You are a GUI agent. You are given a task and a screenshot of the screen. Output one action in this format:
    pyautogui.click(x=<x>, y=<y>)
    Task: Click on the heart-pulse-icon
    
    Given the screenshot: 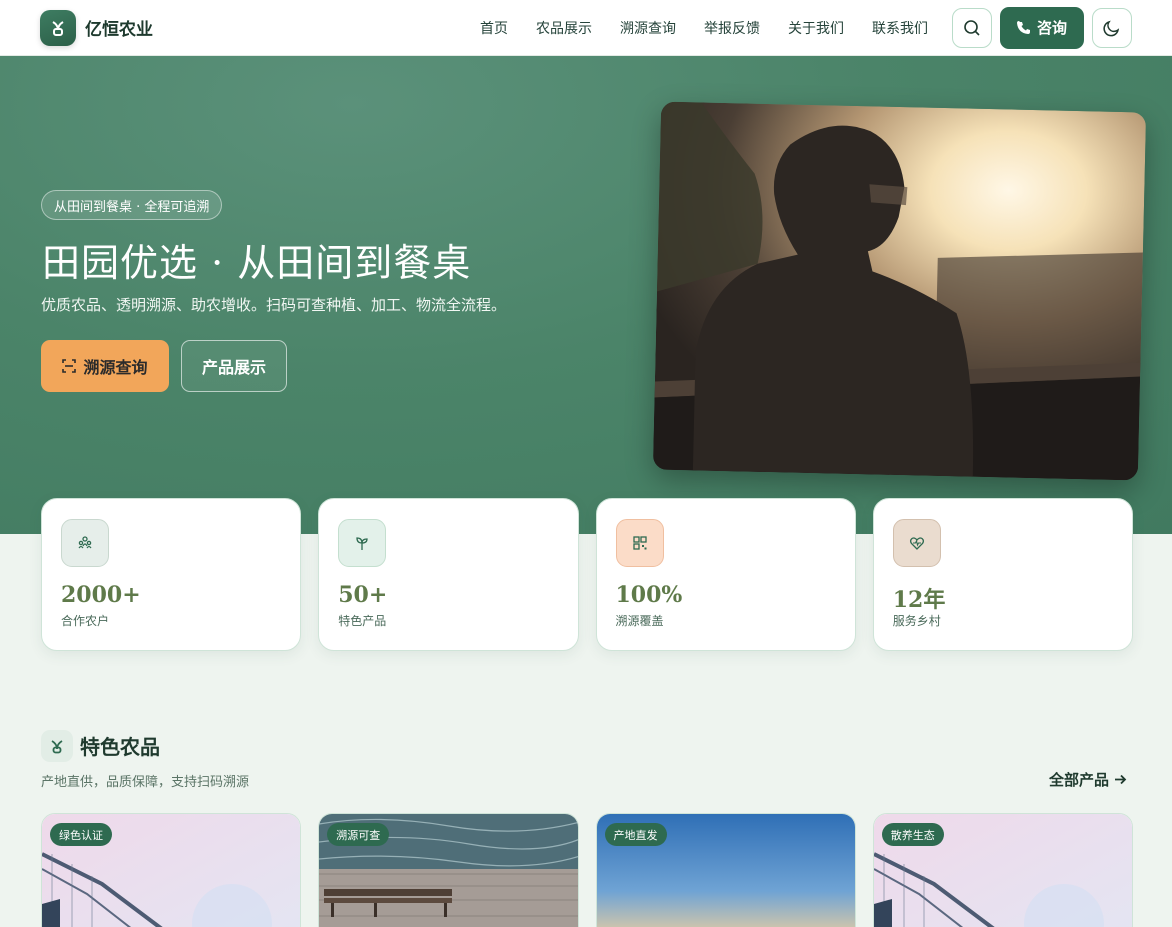 What is the action you would take?
    pyautogui.click(x=916, y=543)
    